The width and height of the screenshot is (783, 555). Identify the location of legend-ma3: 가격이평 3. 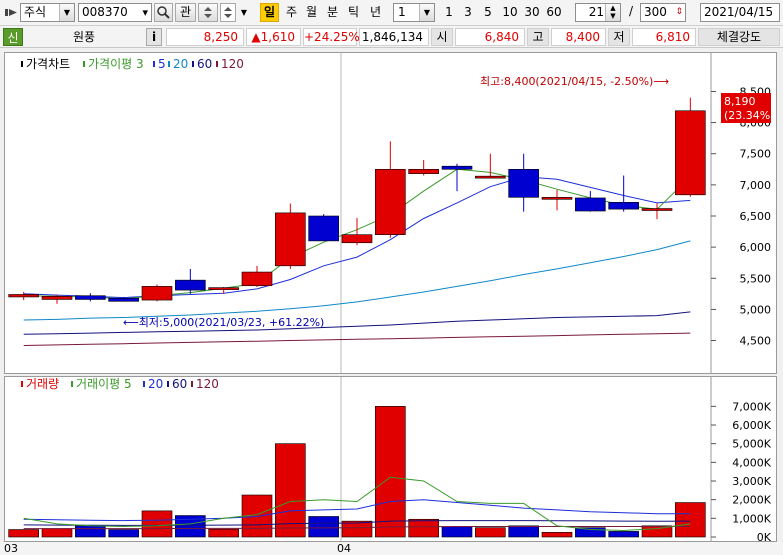
(116, 64).